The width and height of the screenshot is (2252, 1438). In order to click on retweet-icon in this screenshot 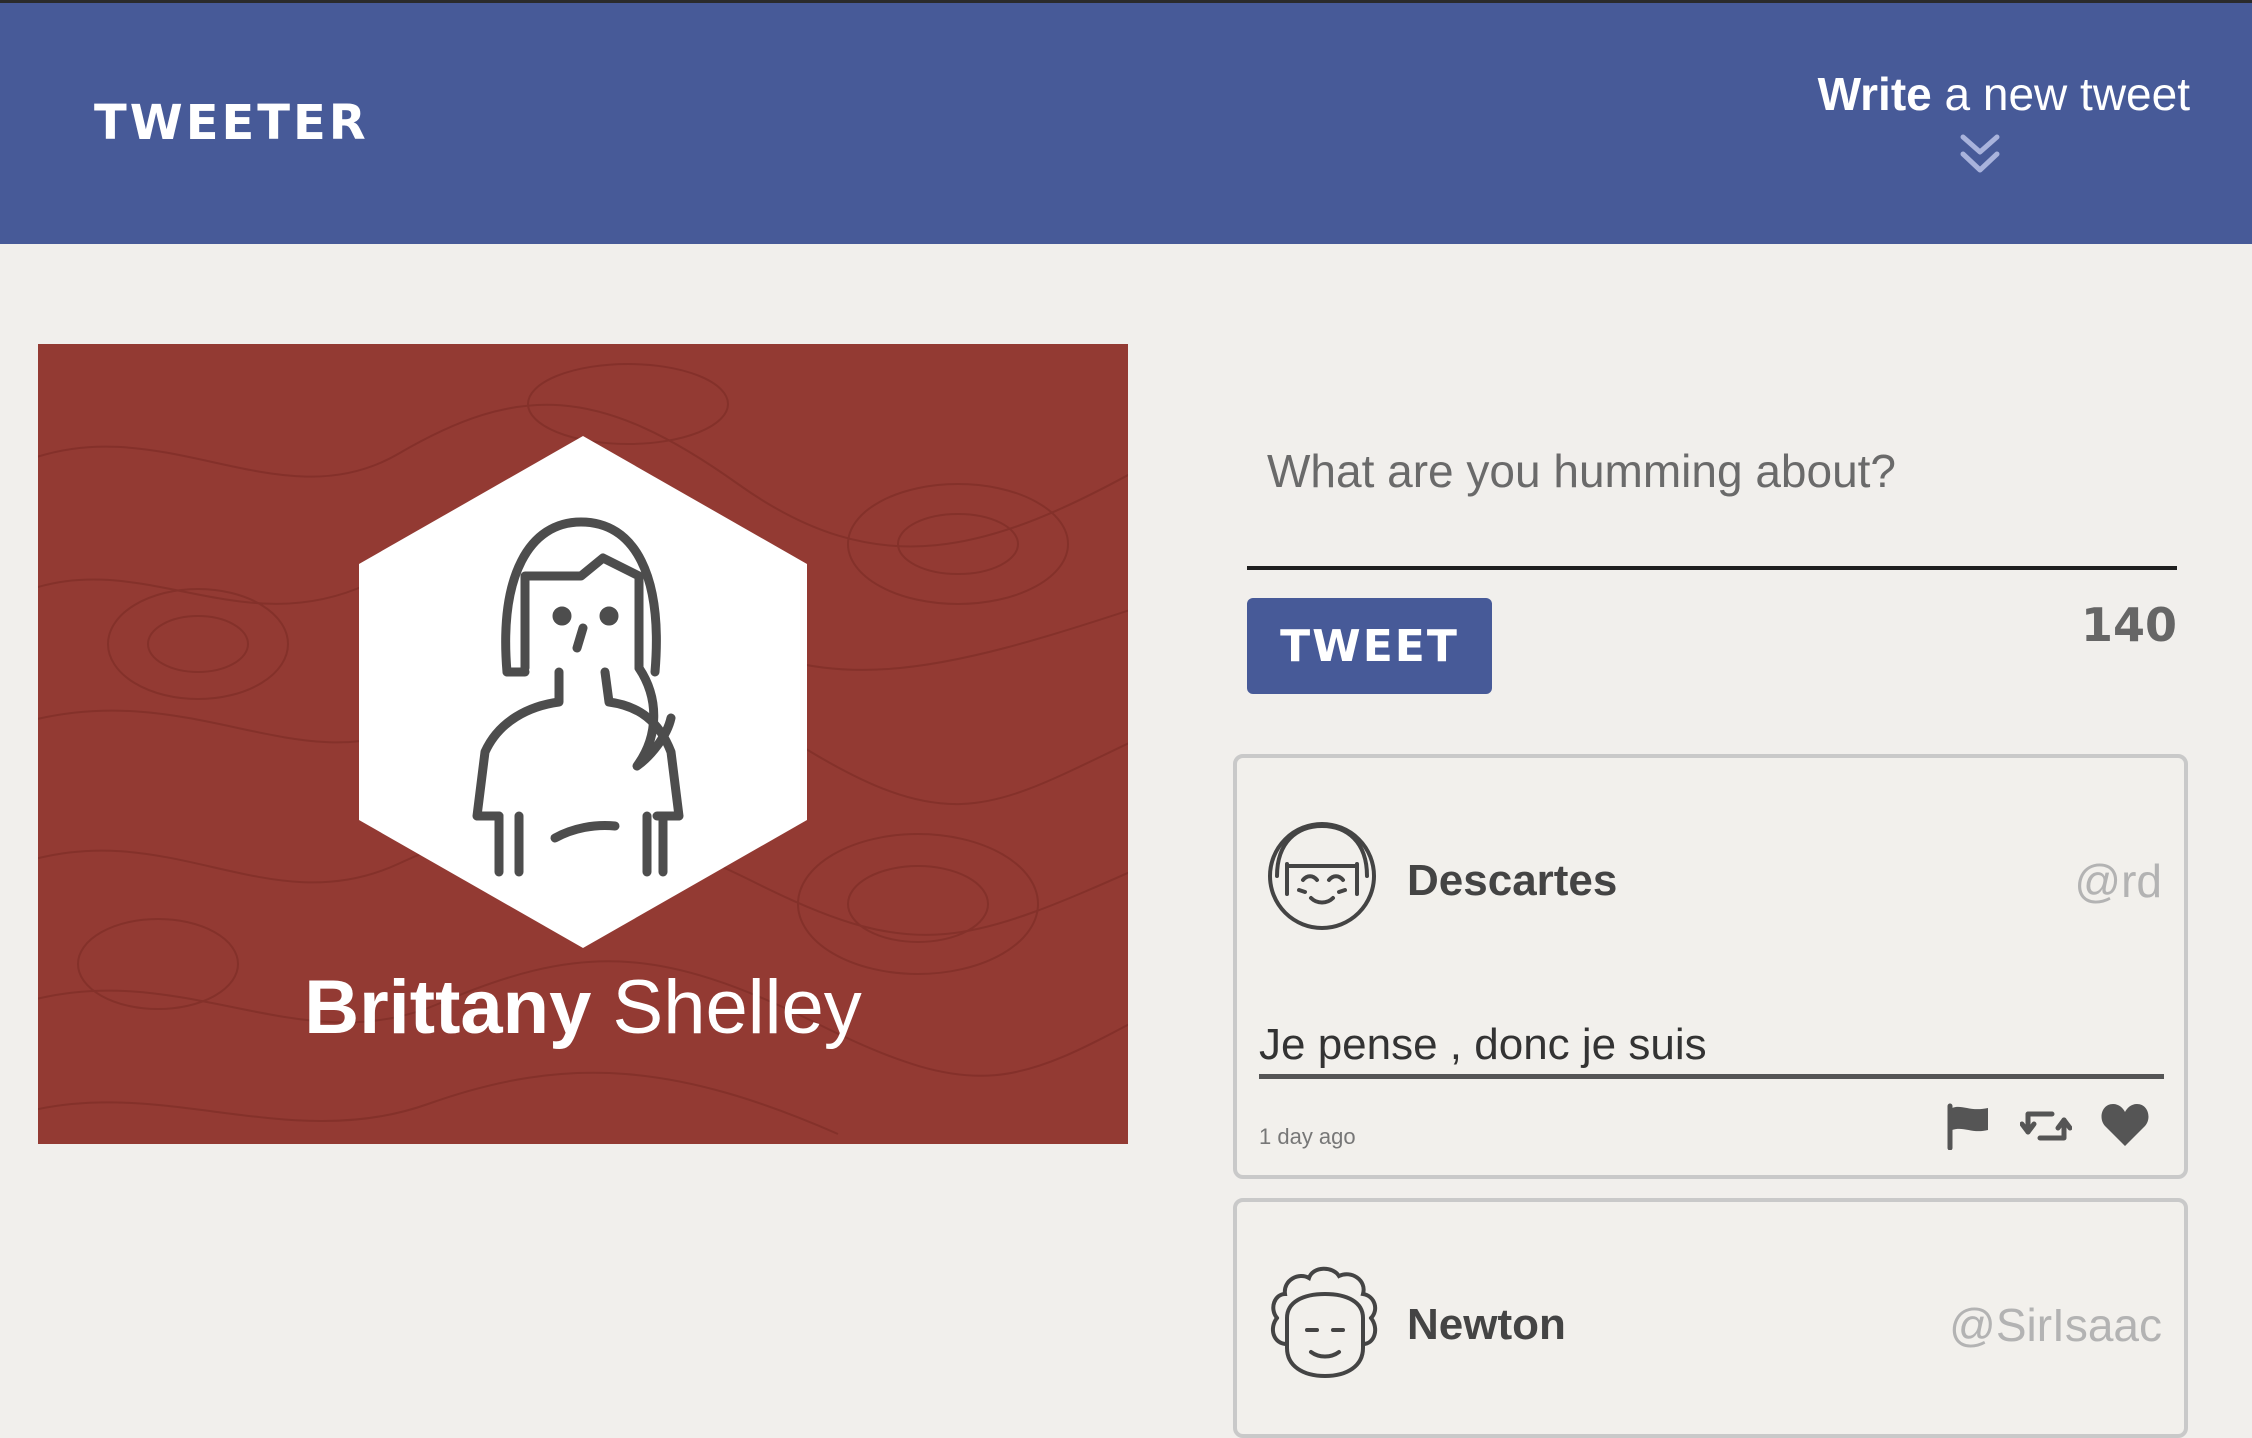, I will do `click(2046, 1128)`.